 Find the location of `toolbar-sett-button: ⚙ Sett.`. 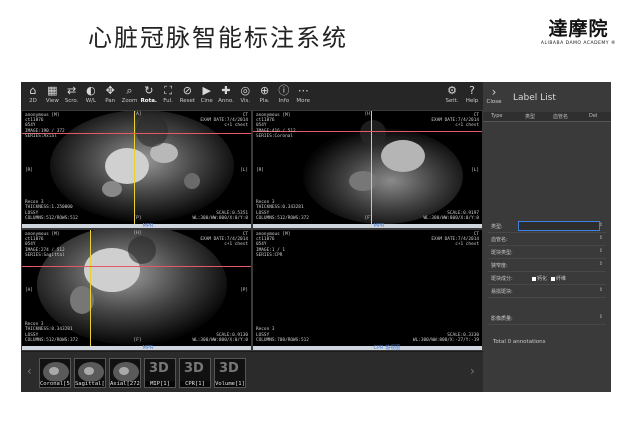

toolbar-sett-button: ⚙ Sett. is located at coordinates (452, 94).